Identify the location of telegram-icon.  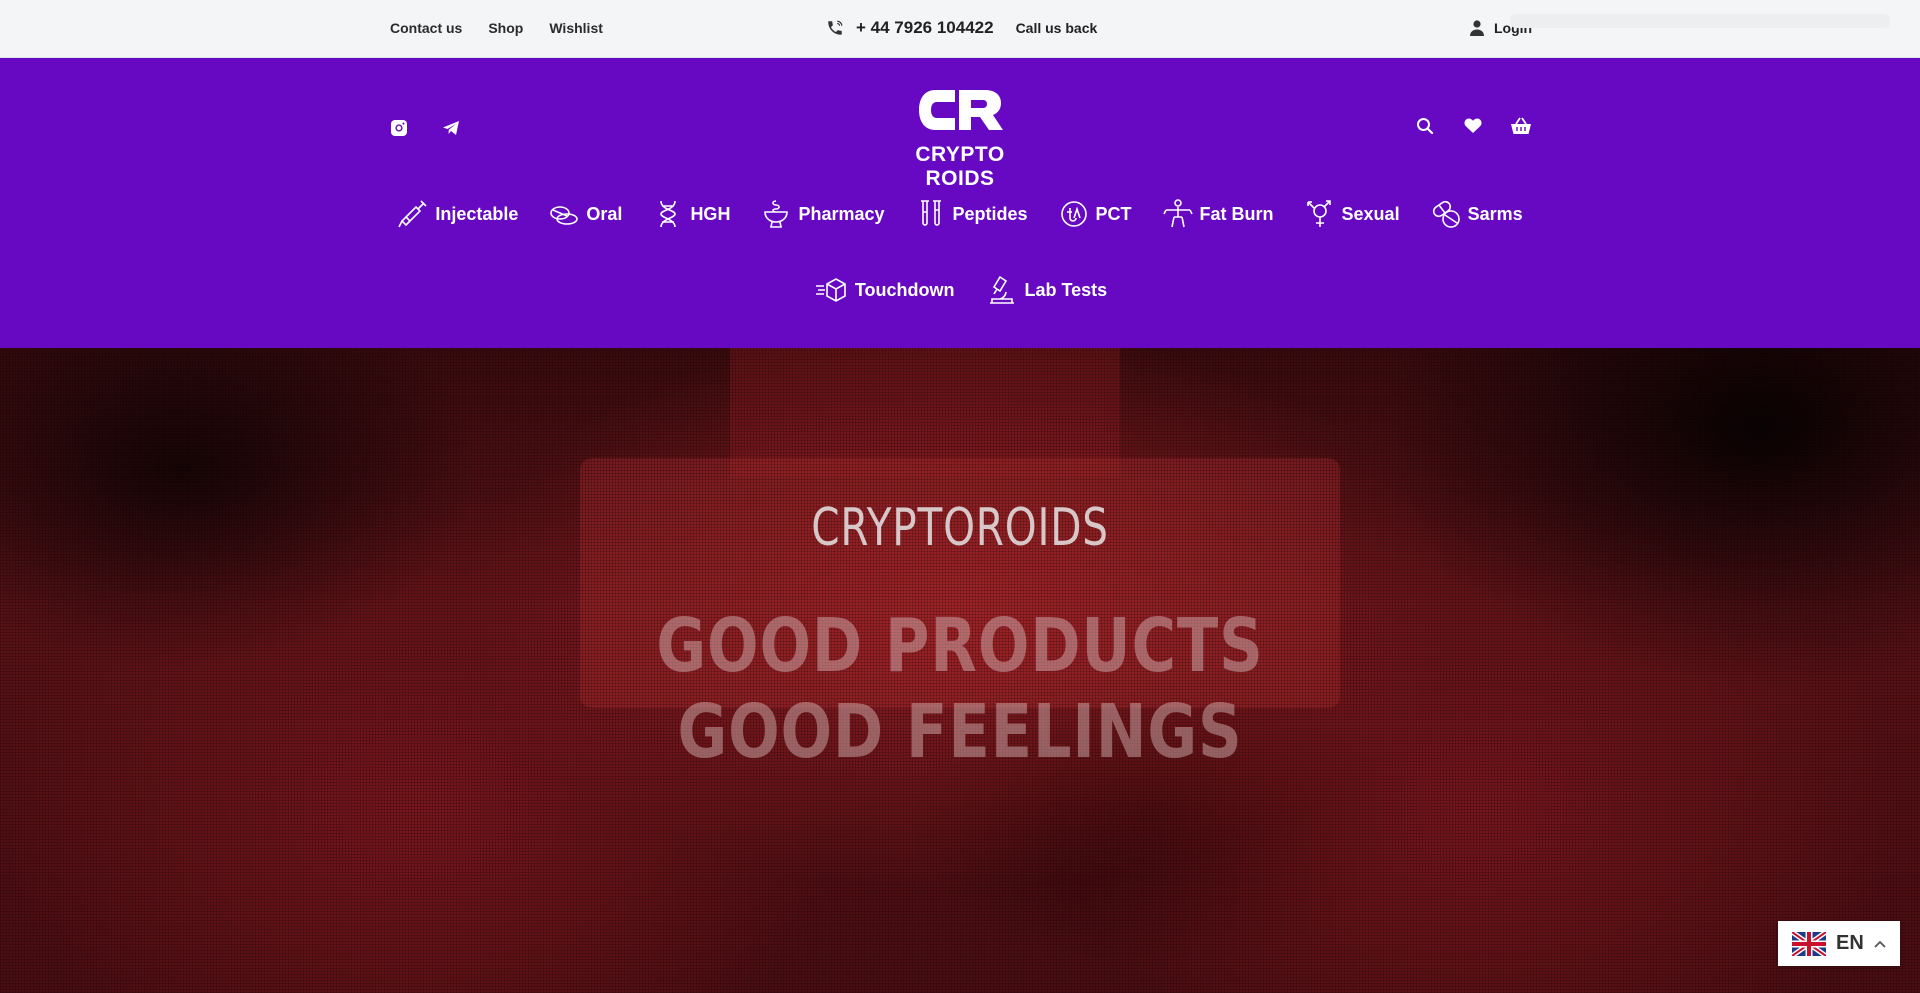
(451, 128).